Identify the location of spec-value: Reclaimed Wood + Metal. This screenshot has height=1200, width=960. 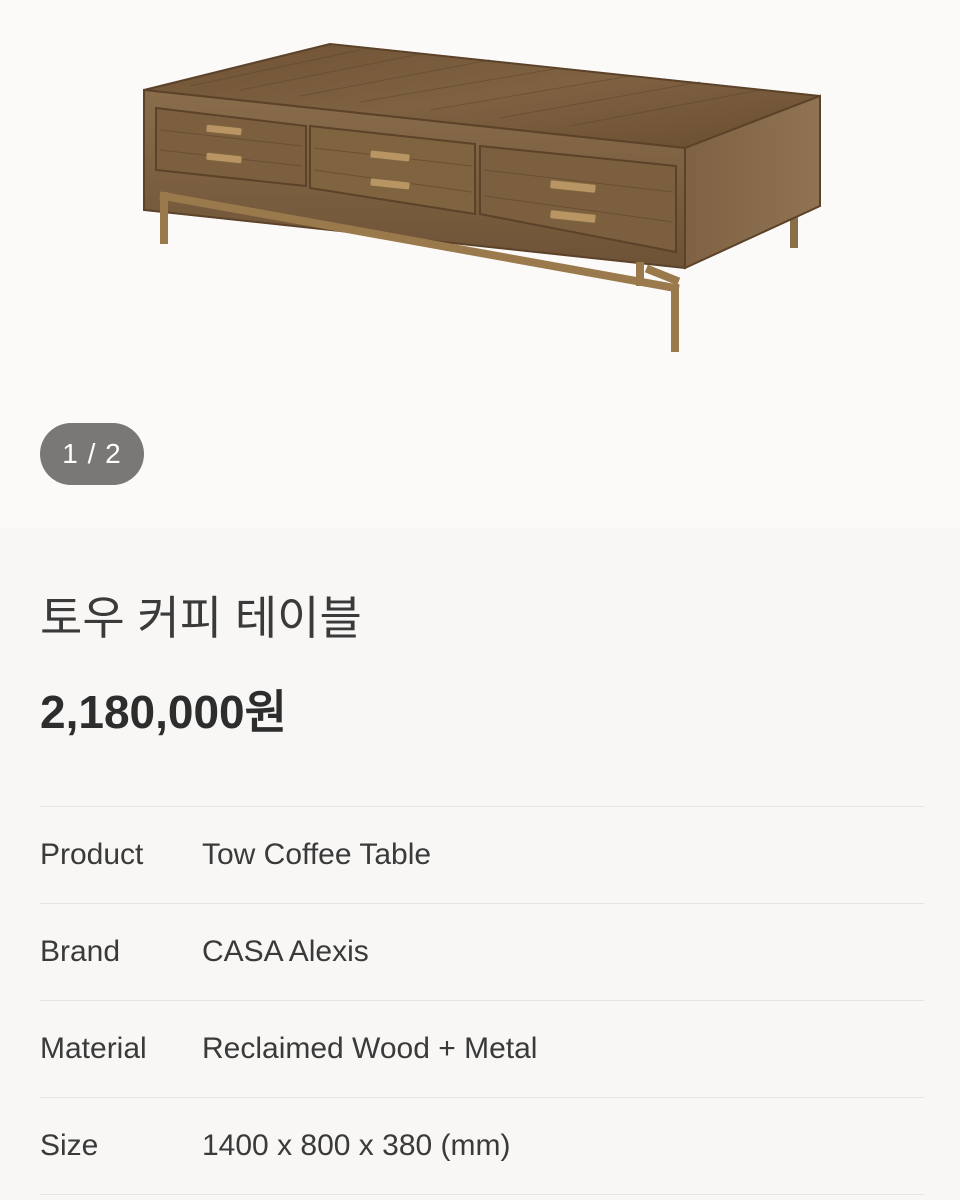
(370, 1048).